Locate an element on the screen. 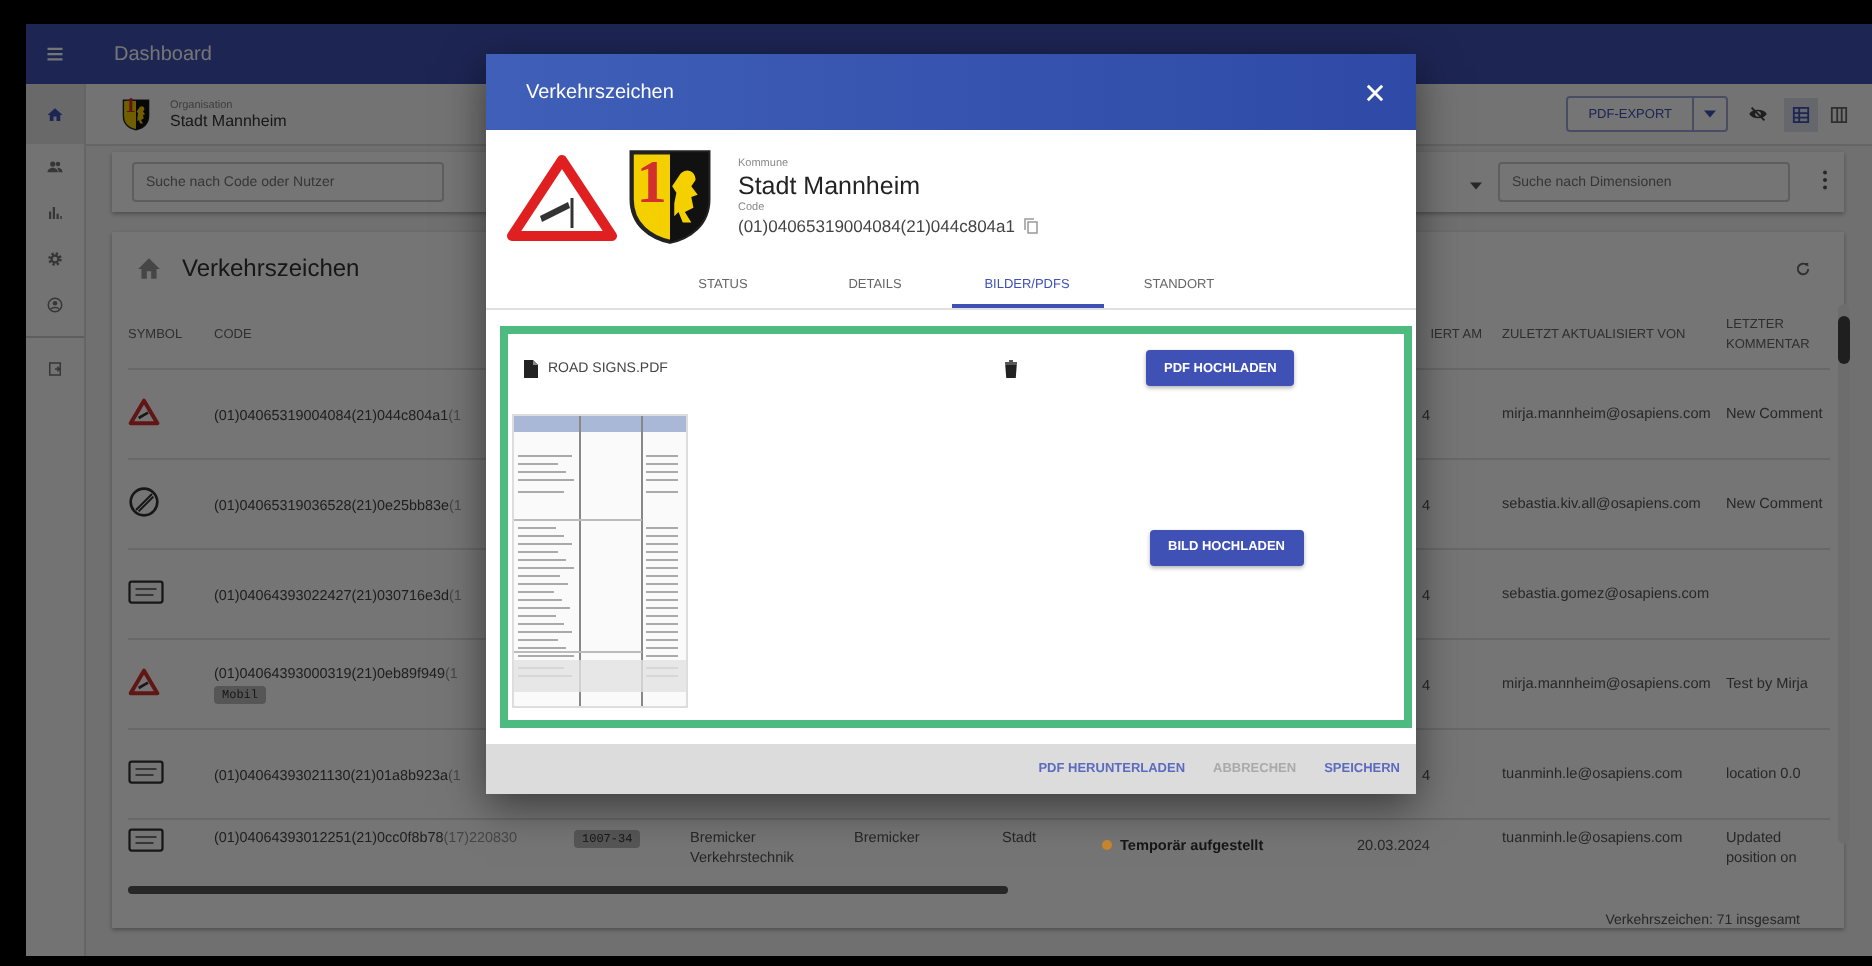 This screenshot has height=966, width=1872. end-of-restriction-sign-icon is located at coordinates (144, 502).